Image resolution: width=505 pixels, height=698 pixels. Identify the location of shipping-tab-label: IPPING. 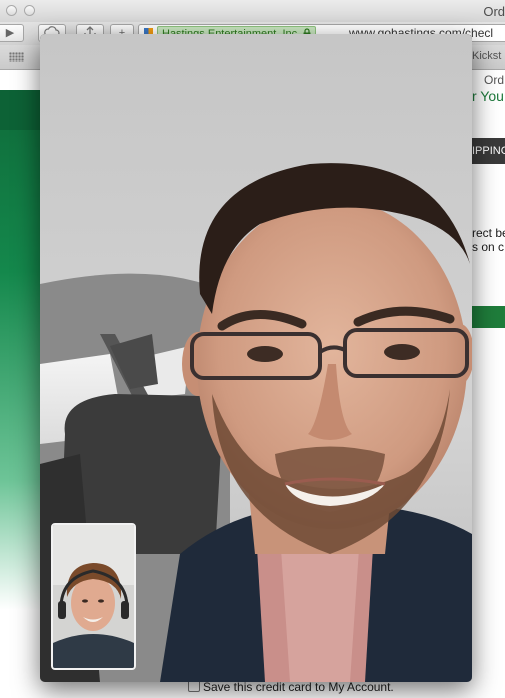
(488, 151).